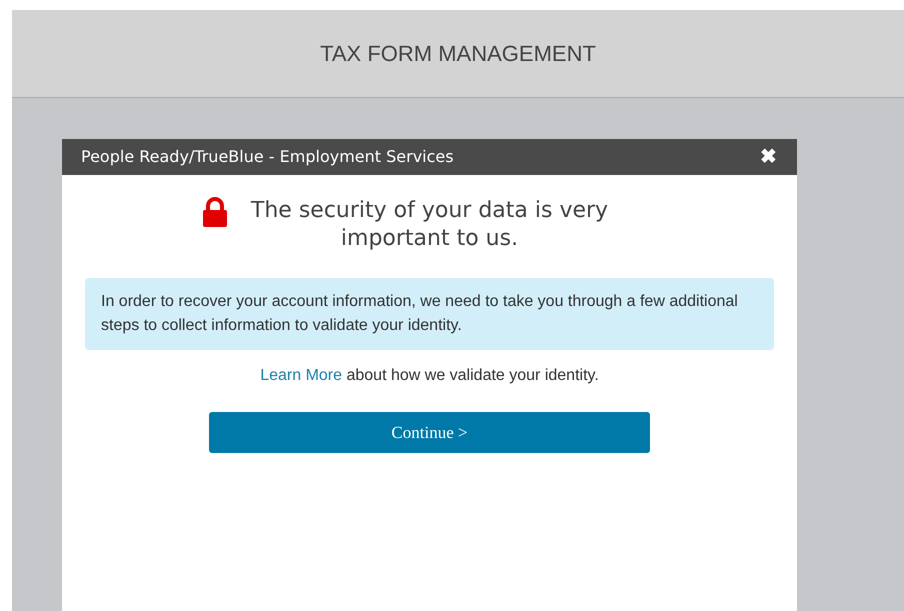  What do you see at coordinates (429, 432) in the screenshot?
I see `continue-button: Continue >` at bounding box center [429, 432].